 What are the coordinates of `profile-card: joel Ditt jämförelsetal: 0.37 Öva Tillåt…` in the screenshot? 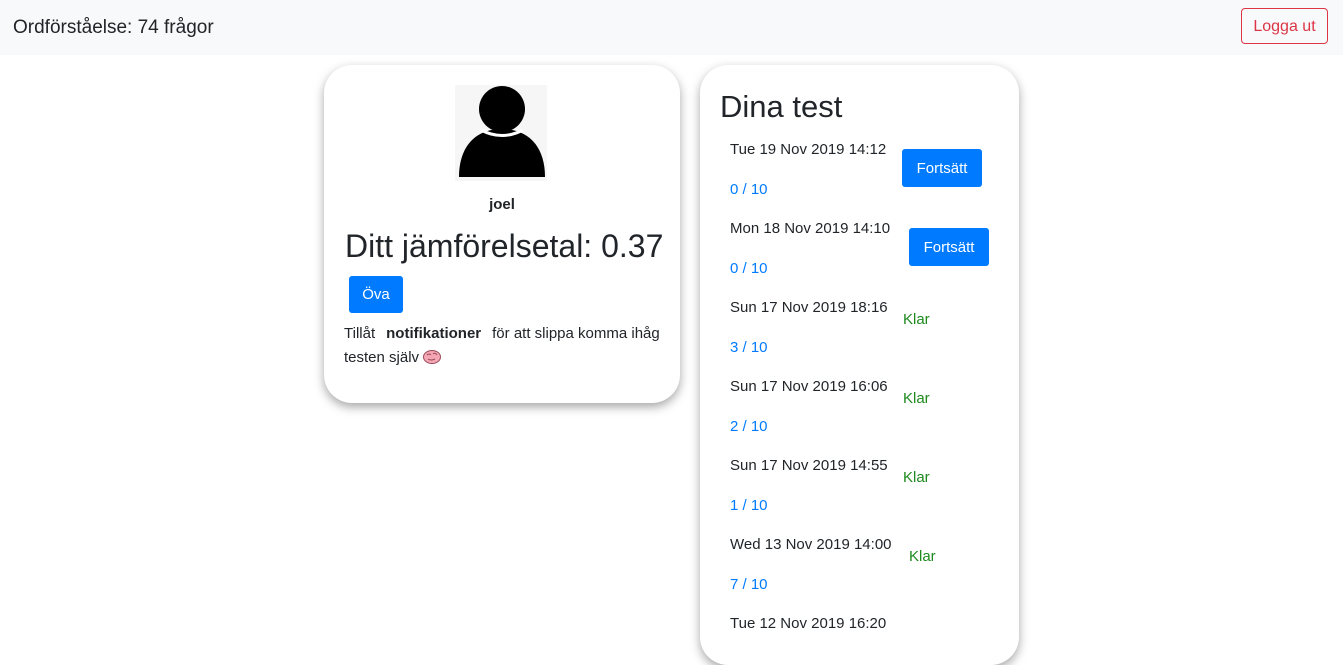 It's located at (502, 234).